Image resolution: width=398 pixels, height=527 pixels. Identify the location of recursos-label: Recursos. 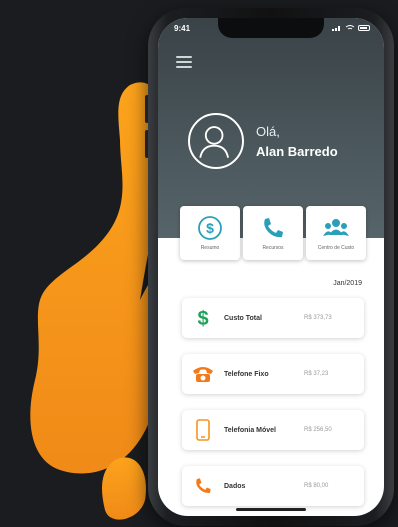
(273, 248).